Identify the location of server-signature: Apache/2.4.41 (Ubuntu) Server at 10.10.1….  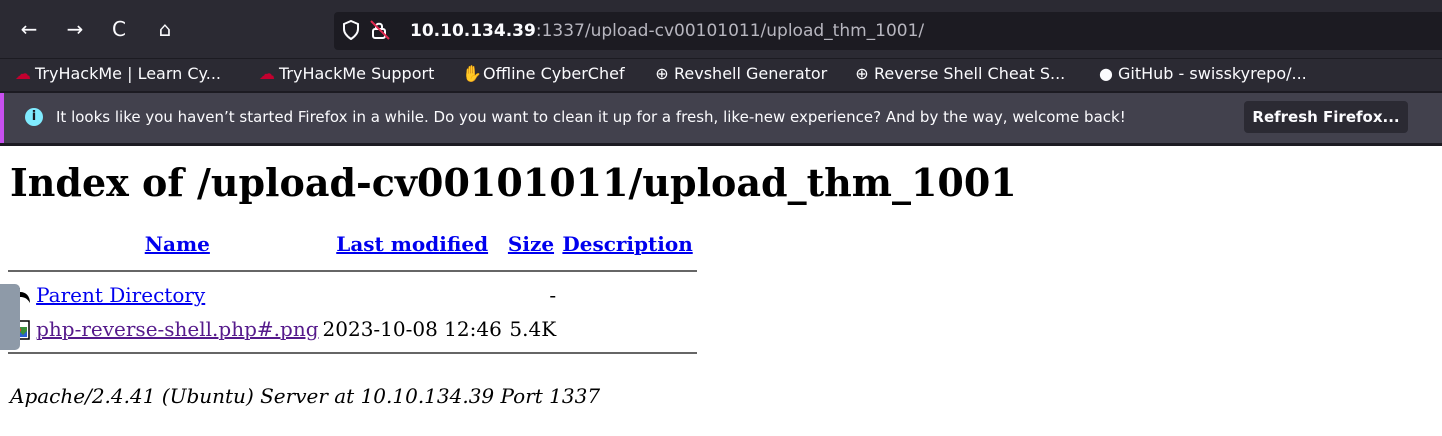
(305, 396).